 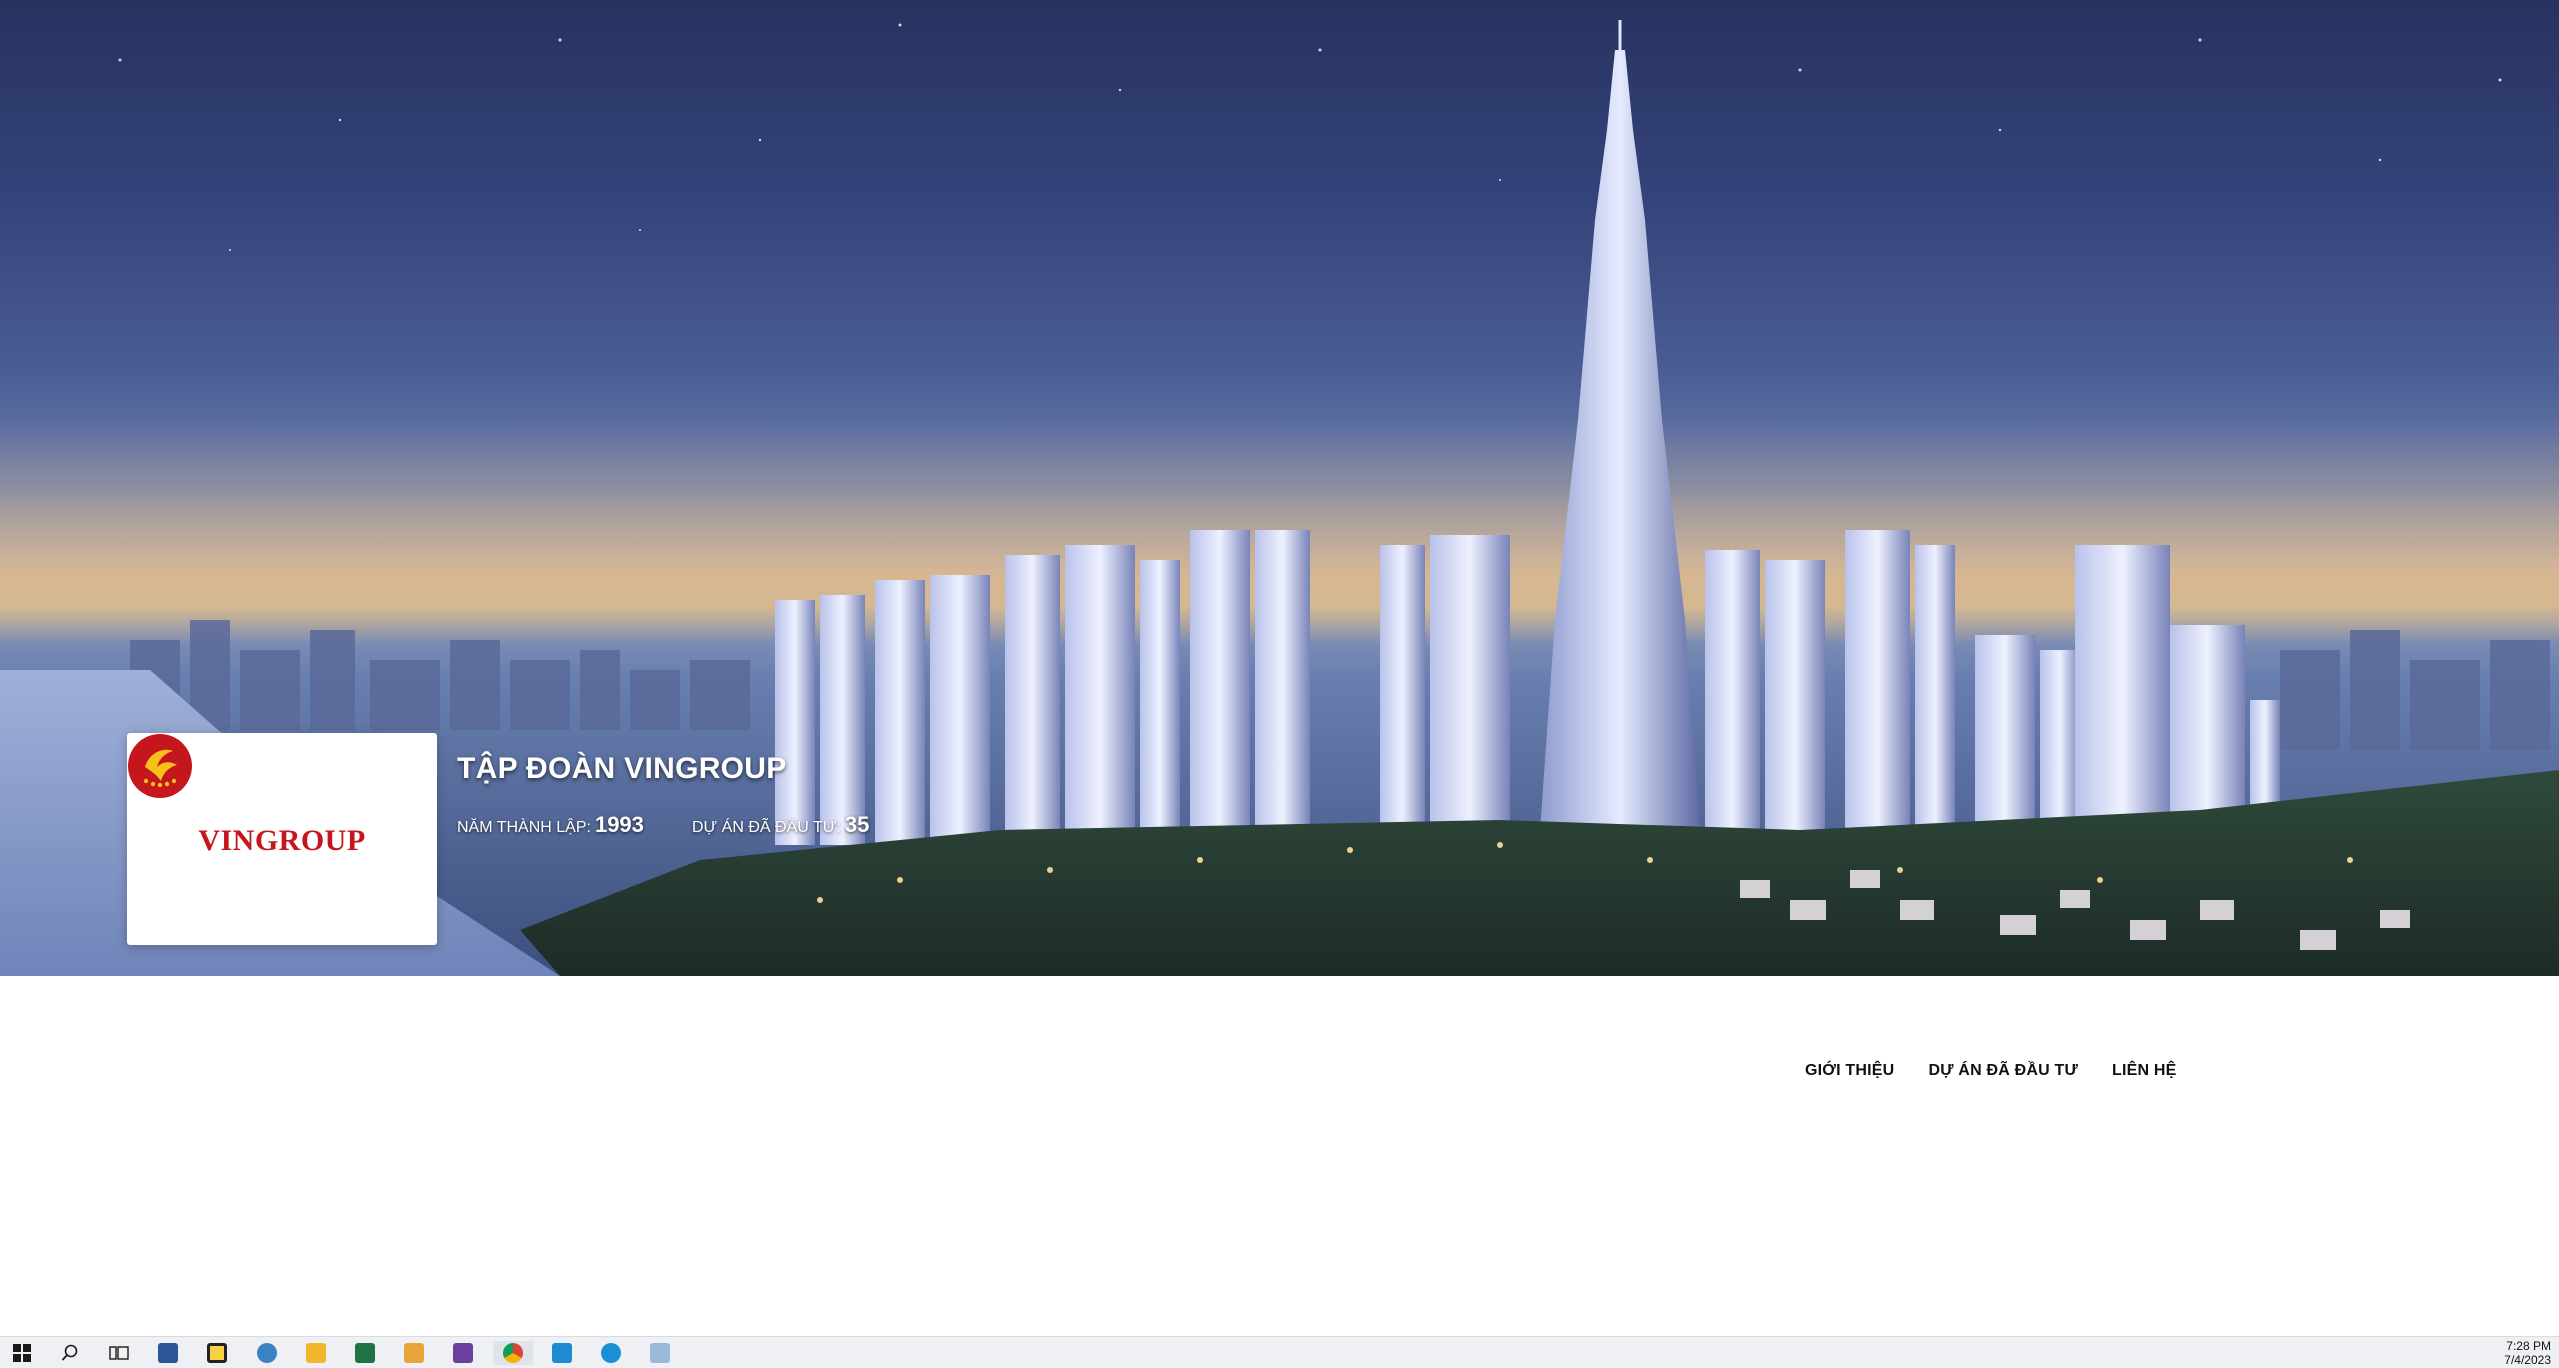 I want to click on paint-icon, so click(x=660, y=1353).